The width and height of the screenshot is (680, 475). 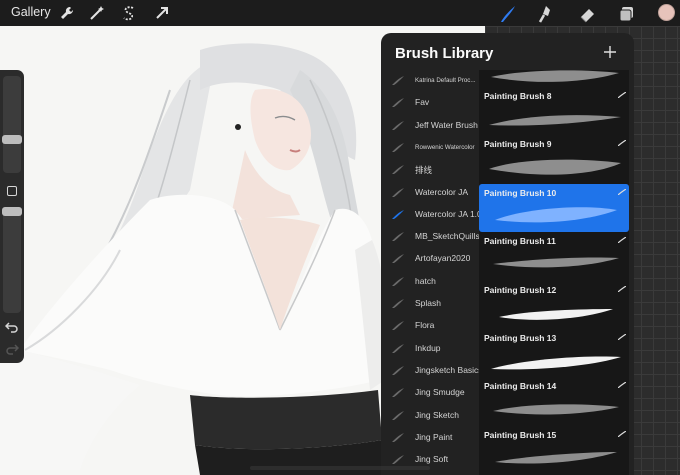 What do you see at coordinates (554, 353) in the screenshot?
I see `brush-item: Painting Brush 13` at bounding box center [554, 353].